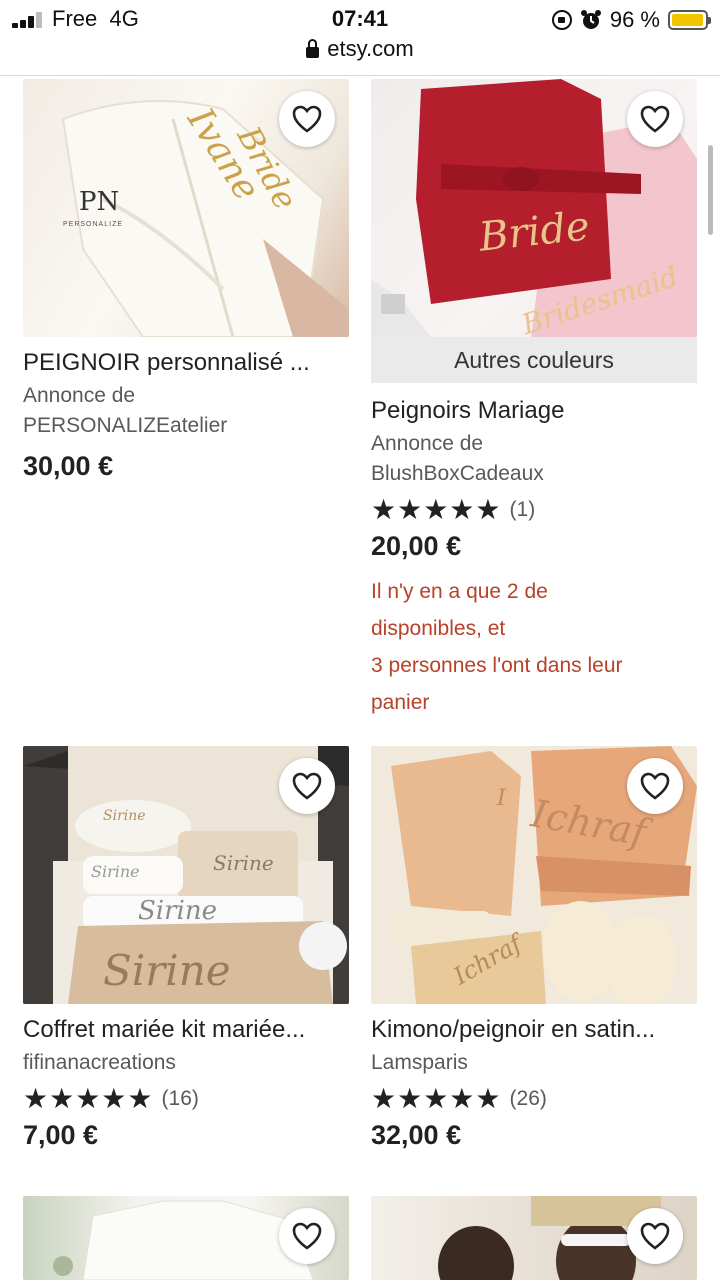 The height and width of the screenshot is (1280, 720). I want to click on listing-price: 20,00 €, so click(416, 546).